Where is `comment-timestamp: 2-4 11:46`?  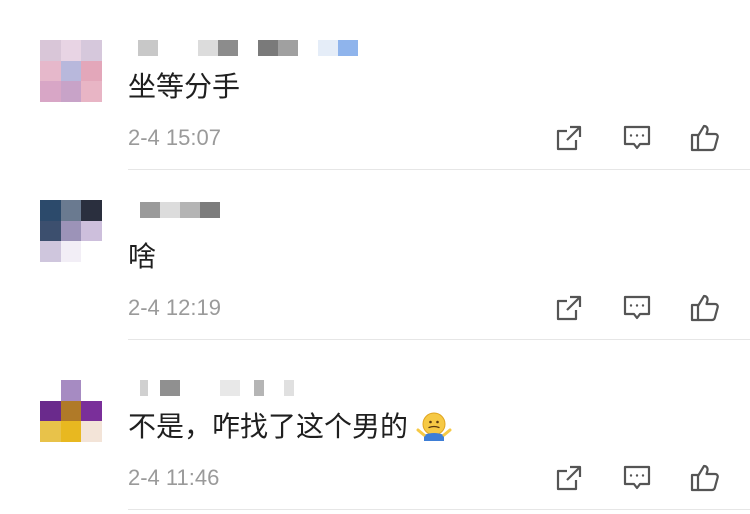 comment-timestamp: 2-4 11:46 is located at coordinates (174, 477).